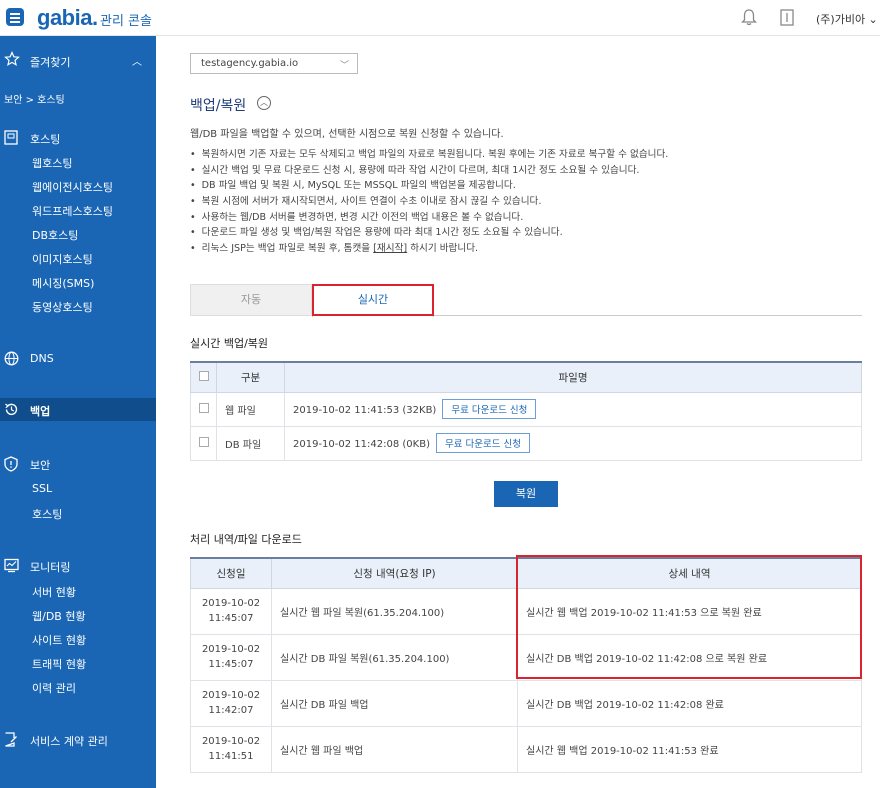 The image size is (880, 788). I want to click on realtime-section-title: 실시간 백업/복원, so click(229, 343).